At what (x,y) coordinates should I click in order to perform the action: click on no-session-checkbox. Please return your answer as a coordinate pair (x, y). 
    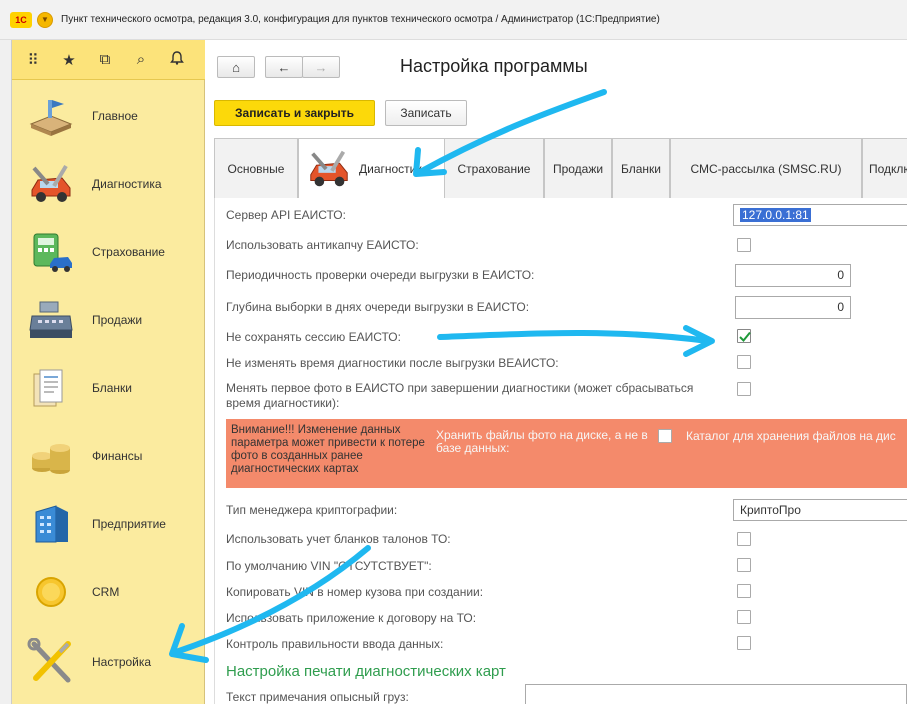
    Looking at the image, I should click on (744, 336).